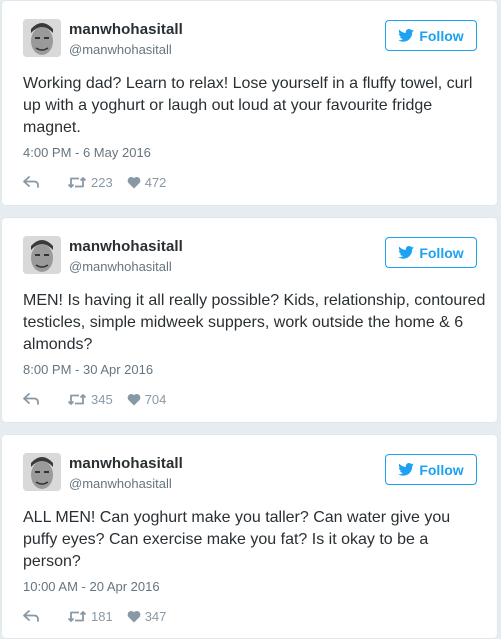 The height and width of the screenshot is (639, 501). I want to click on timestamp: 8:00 PM - 30 Apr 2016, so click(88, 369).